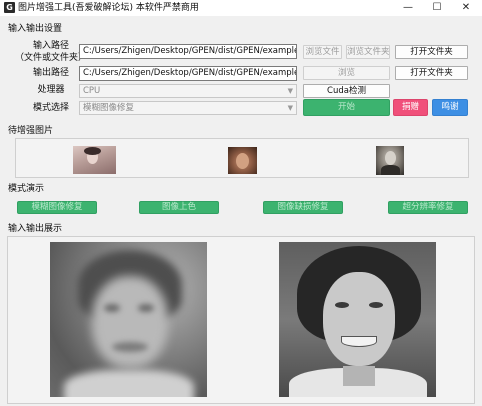 The image size is (482, 406). What do you see at coordinates (128, 319) in the screenshot?
I see `input-image-preview` at bounding box center [128, 319].